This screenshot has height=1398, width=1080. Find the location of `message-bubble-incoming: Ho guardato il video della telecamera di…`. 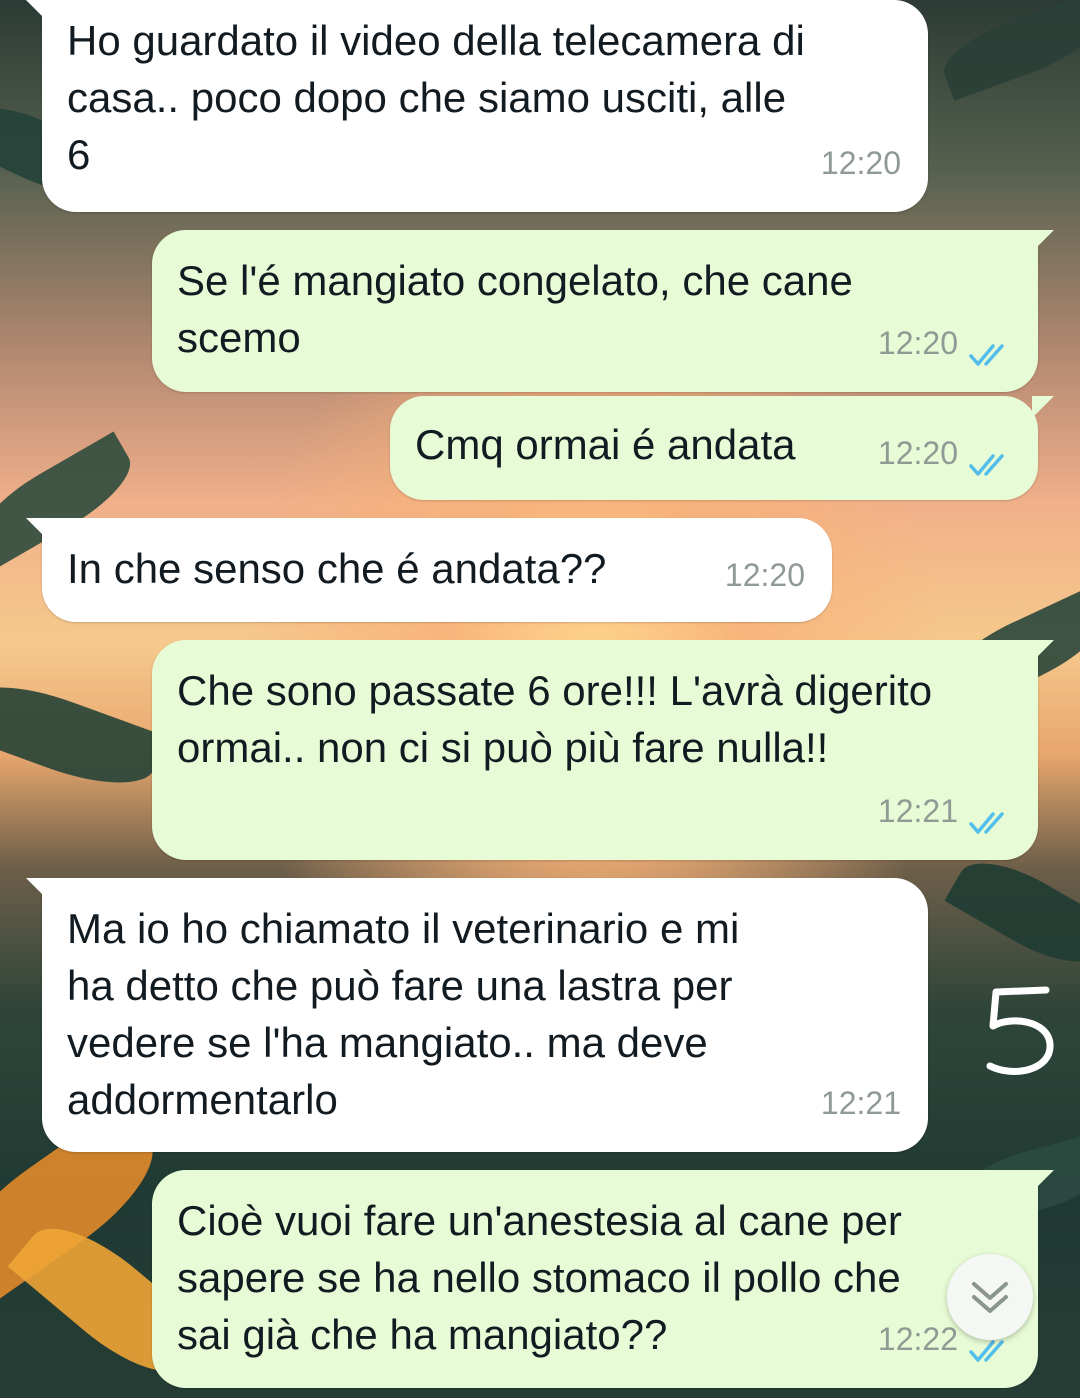

message-bubble-incoming: Ho guardato il video della telecamera di… is located at coordinates (477, 106).